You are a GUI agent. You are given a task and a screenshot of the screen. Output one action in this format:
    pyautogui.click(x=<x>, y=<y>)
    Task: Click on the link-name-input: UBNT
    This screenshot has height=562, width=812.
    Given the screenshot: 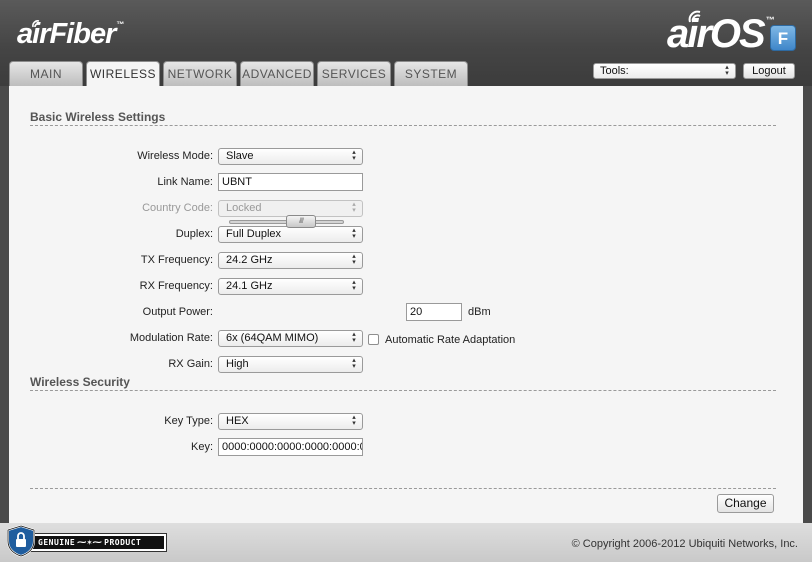 What is the action you would take?
    pyautogui.click(x=290, y=182)
    